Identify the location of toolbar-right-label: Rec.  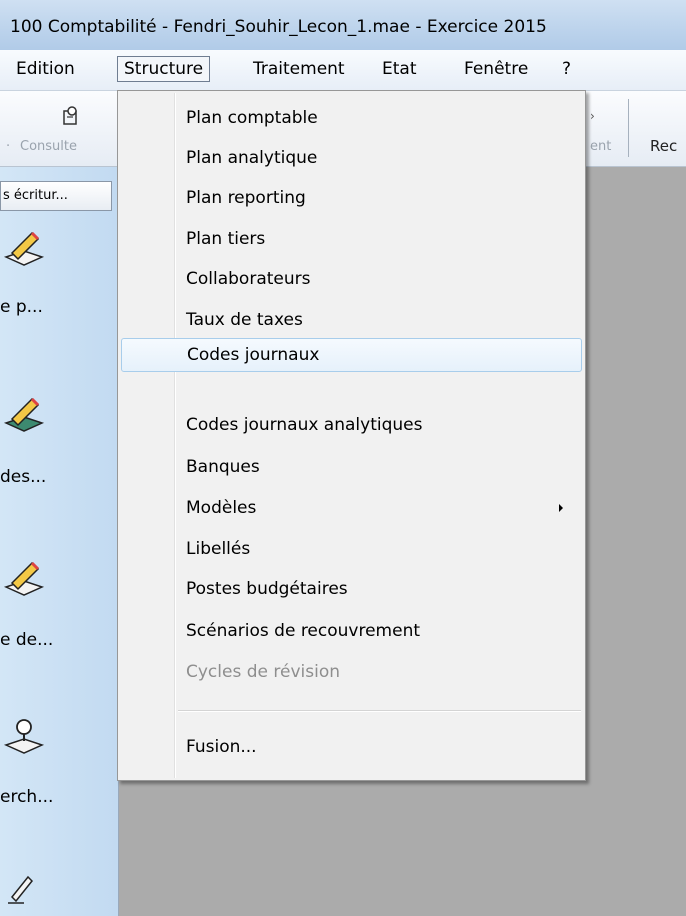
(663, 146).